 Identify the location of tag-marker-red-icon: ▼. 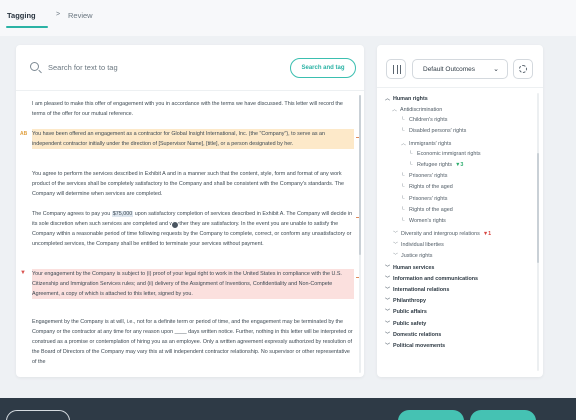
(23, 273).